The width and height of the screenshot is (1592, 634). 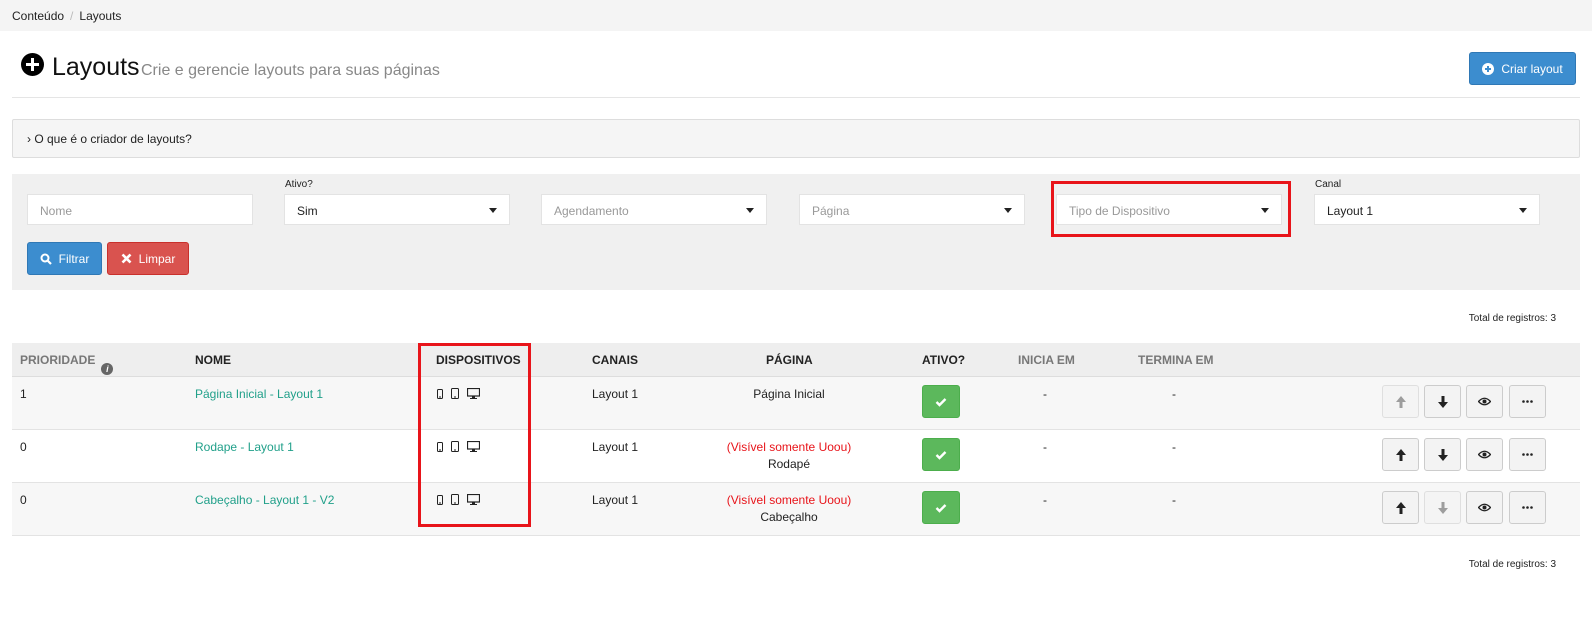 What do you see at coordinates (58, 360) in the screenshot?
I see `column-header-prioridade-label: PRIORIDADE` at bounding box center [58, 360].